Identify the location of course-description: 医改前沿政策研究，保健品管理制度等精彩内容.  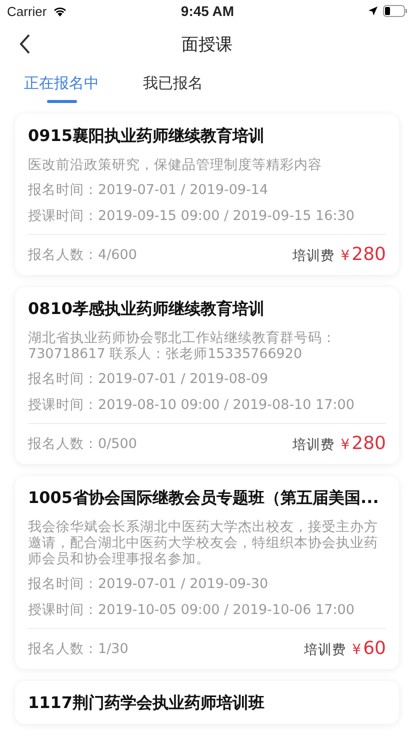
(175, 165).